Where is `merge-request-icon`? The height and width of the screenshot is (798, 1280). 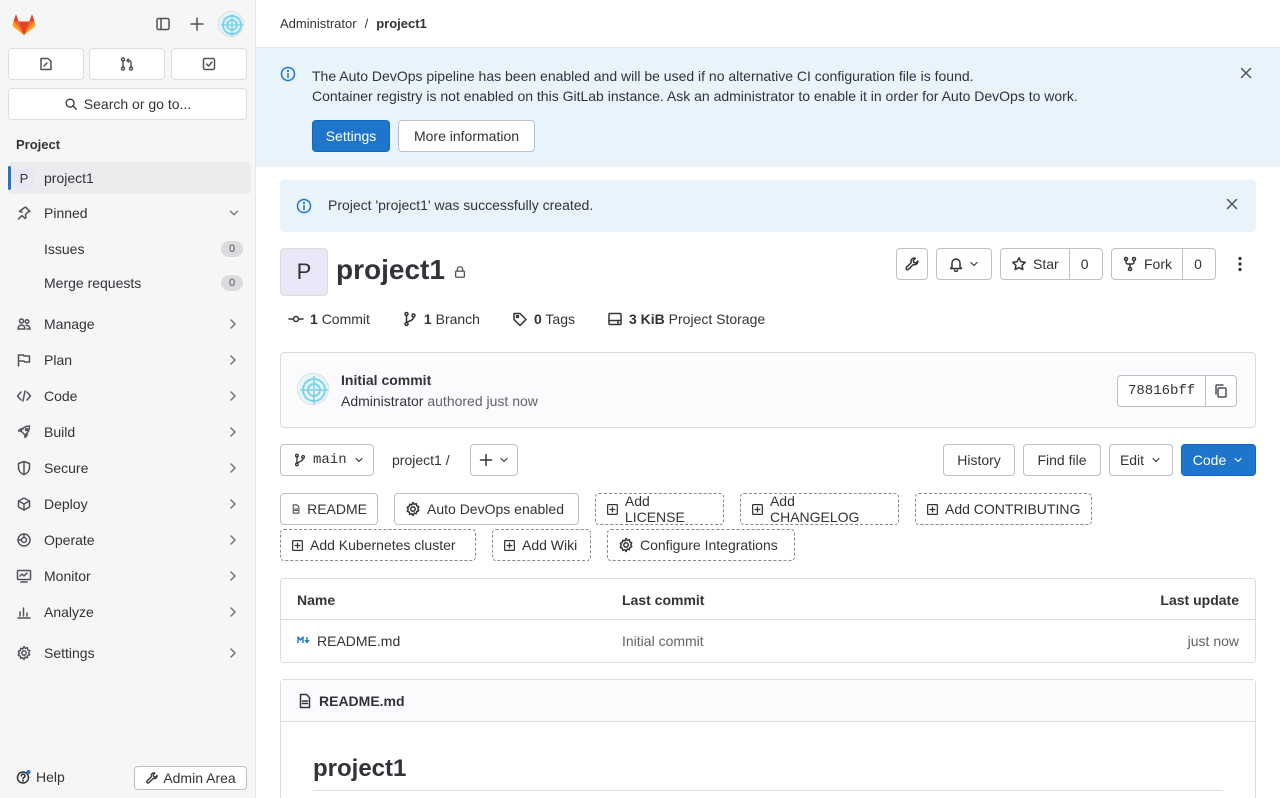
merge-request-icon is located at coordinates (127, 64).